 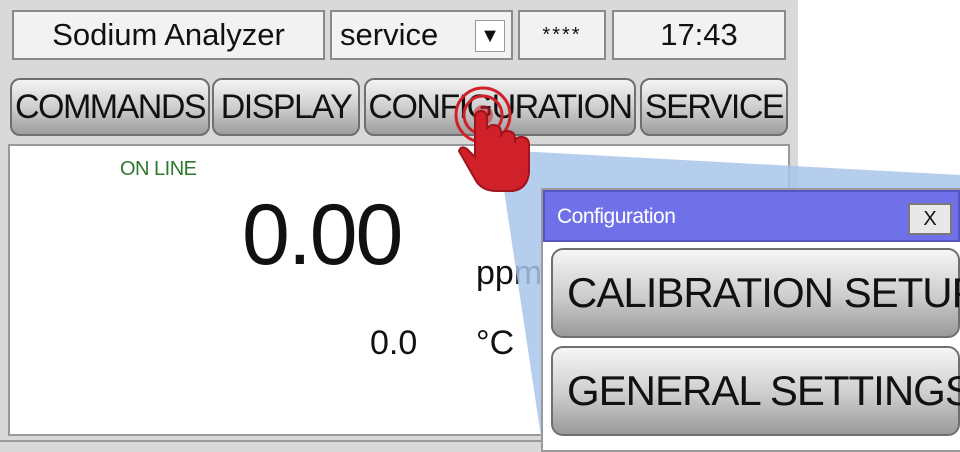 What do you see at coordinates (110, 107) in the screenshot?
I see `tab-commands: COMMANDS` at bounding box center [110, 107].